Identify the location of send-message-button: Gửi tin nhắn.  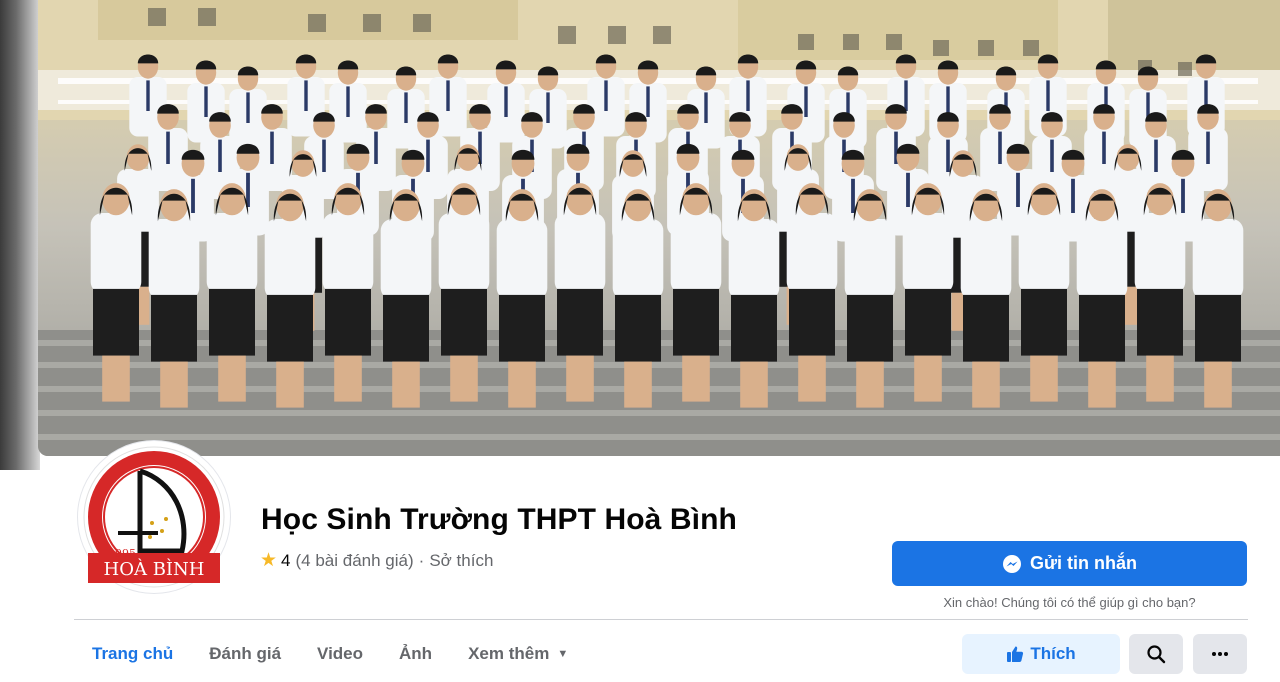
(1069, 563).